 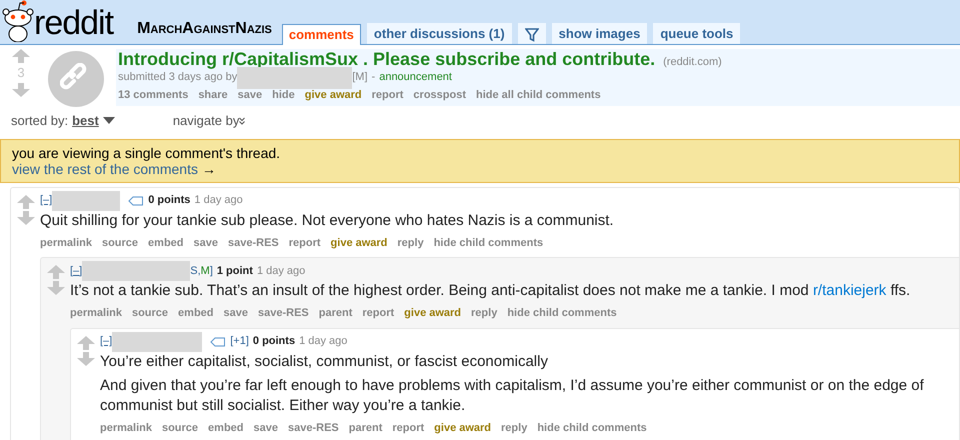 What do you see at coordinates (86, 200) in the screenshot?
I see `redacted-username` at bounding box center [86, 200].